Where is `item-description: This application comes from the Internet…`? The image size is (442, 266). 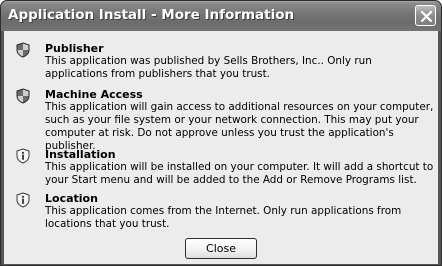 item-description: This application comes from the Internet… is located at coordinates (223, 217).